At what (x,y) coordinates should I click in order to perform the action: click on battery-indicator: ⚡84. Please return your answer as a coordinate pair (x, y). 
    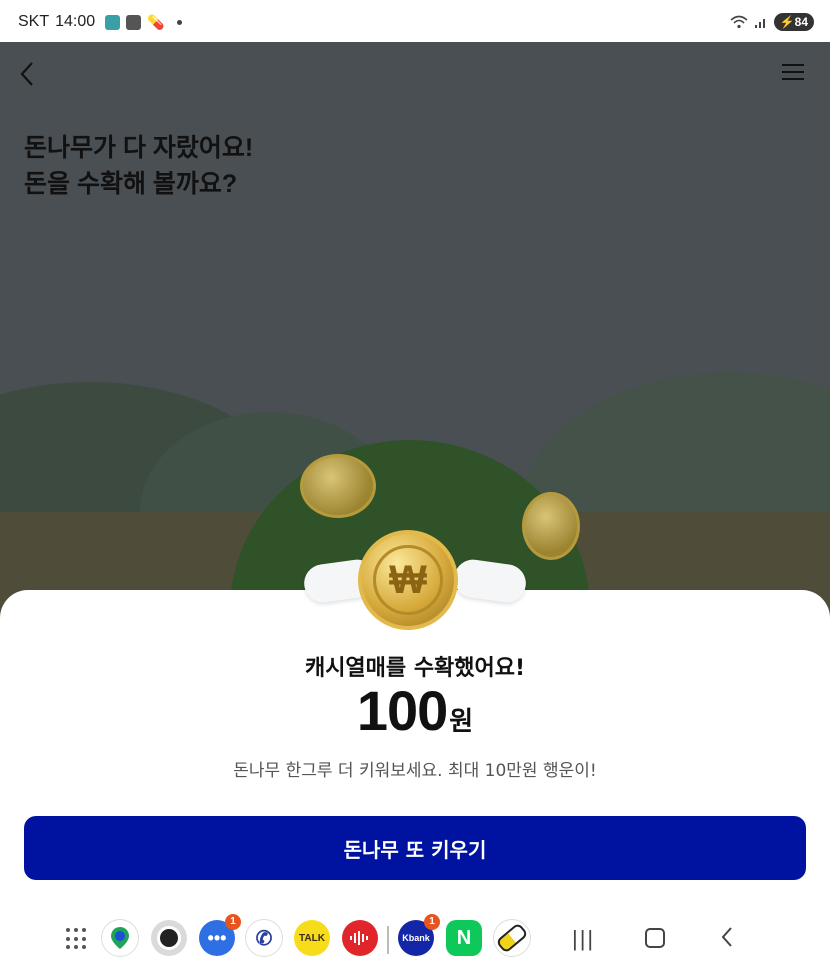
    Looking at the image, I should click on (793, 22).